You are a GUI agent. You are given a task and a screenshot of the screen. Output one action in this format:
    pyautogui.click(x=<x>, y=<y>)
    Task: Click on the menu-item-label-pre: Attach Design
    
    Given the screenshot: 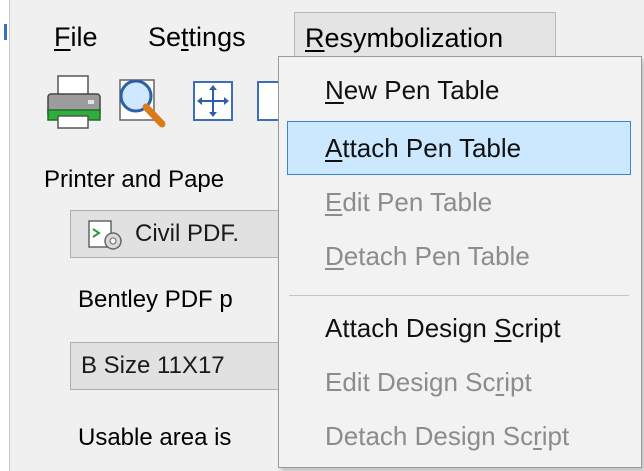 What is the action you would take?
    pyautogui.click(x=410, y=328)
    